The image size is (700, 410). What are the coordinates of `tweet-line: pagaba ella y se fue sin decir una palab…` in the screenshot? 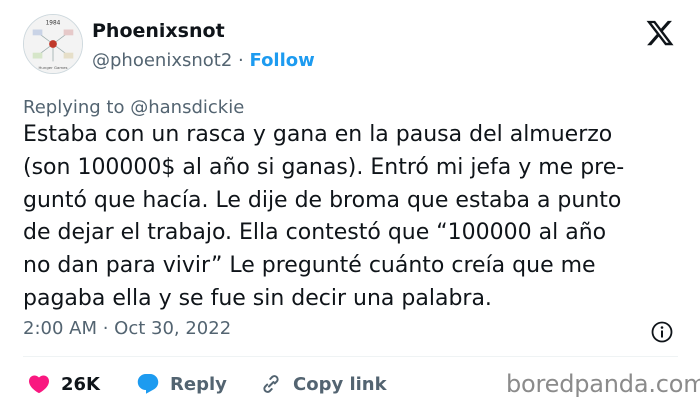 It's located at (257, 298).